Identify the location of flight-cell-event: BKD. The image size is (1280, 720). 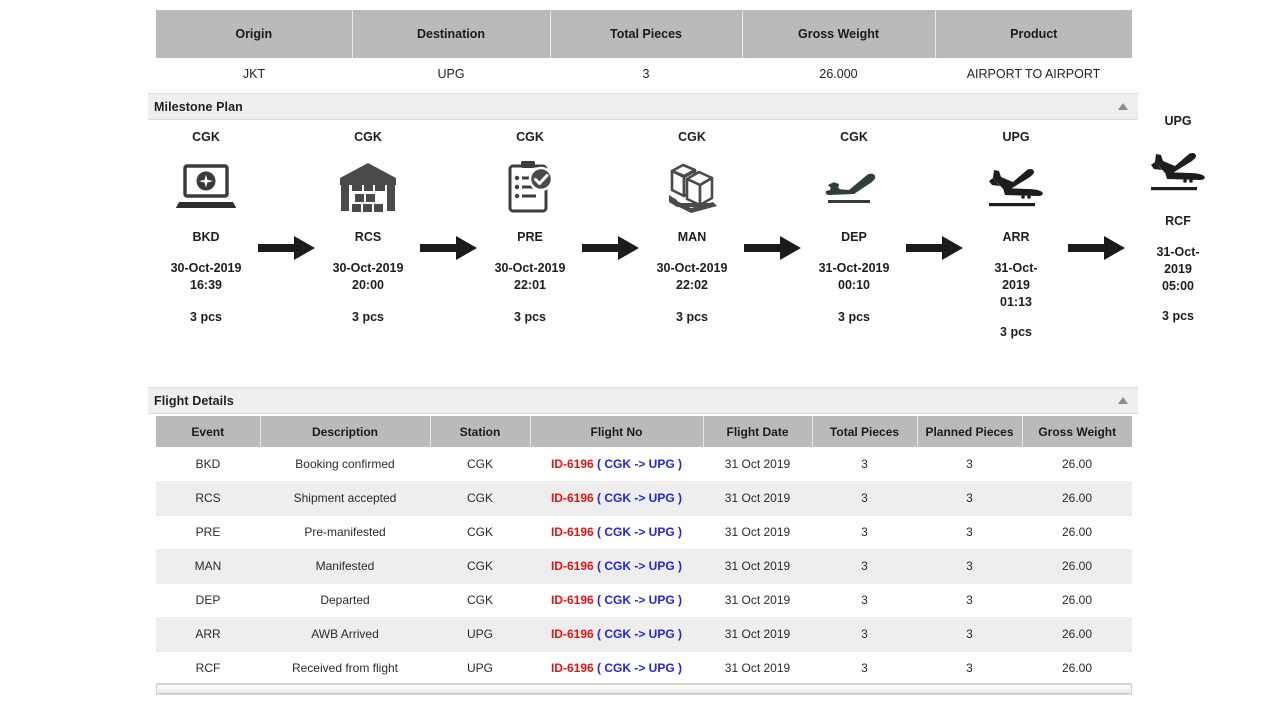
(208, 464).